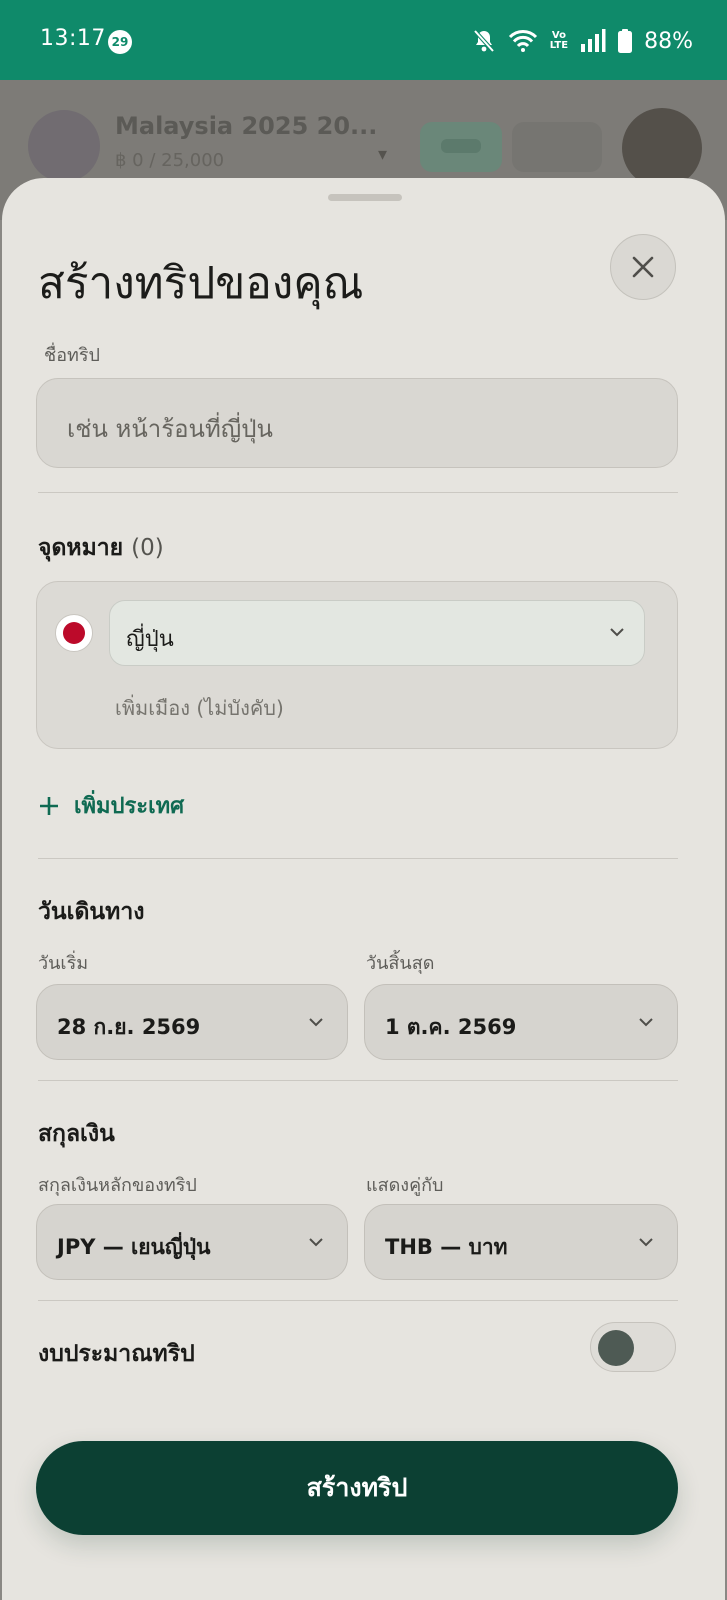 The height and width of the screenshot is (1600, 727). I want to click on malaysia-flag-icon, so click(64, 146).